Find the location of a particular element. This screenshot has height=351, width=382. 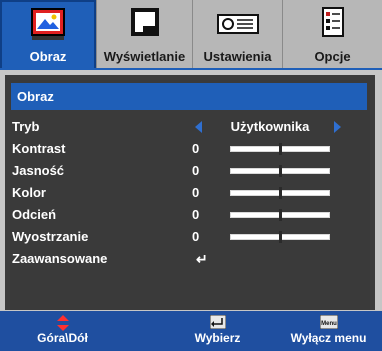

tab-ustawienia: Ustawienia is located at coordinates (237, 34).